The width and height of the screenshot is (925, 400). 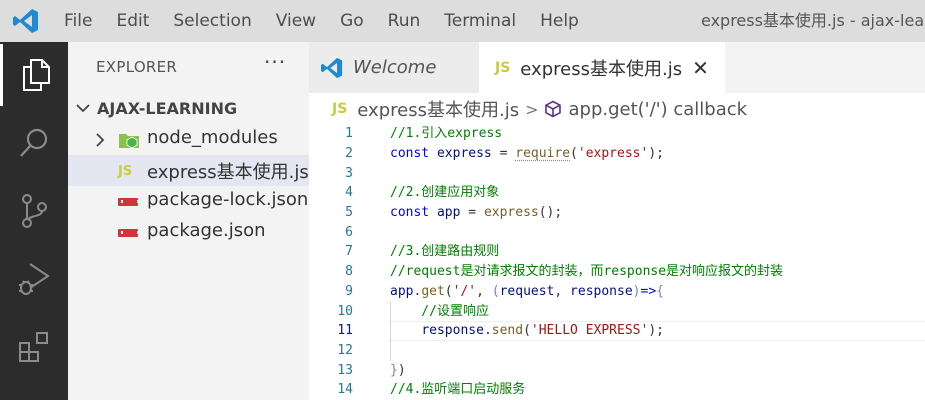 I want to click on tab-label: express基本使用.js, so click(x=601, y=69).